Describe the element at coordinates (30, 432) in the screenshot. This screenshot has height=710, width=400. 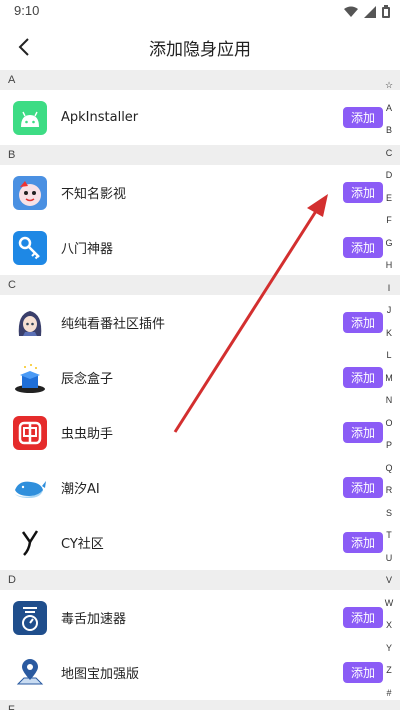
I see `bug-assistant-icon` at that location.